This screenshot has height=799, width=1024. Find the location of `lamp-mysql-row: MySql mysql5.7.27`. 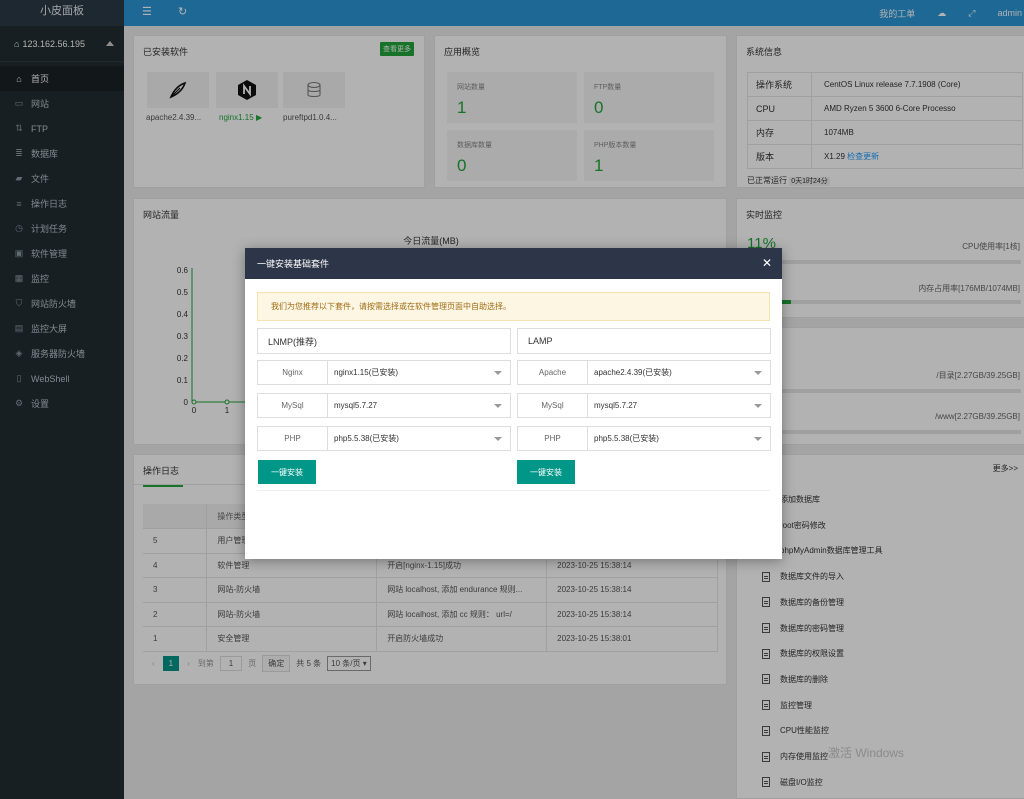

lamp-mysql-row: MySql mysql5.7.27 is located at coordinates (644, 405).